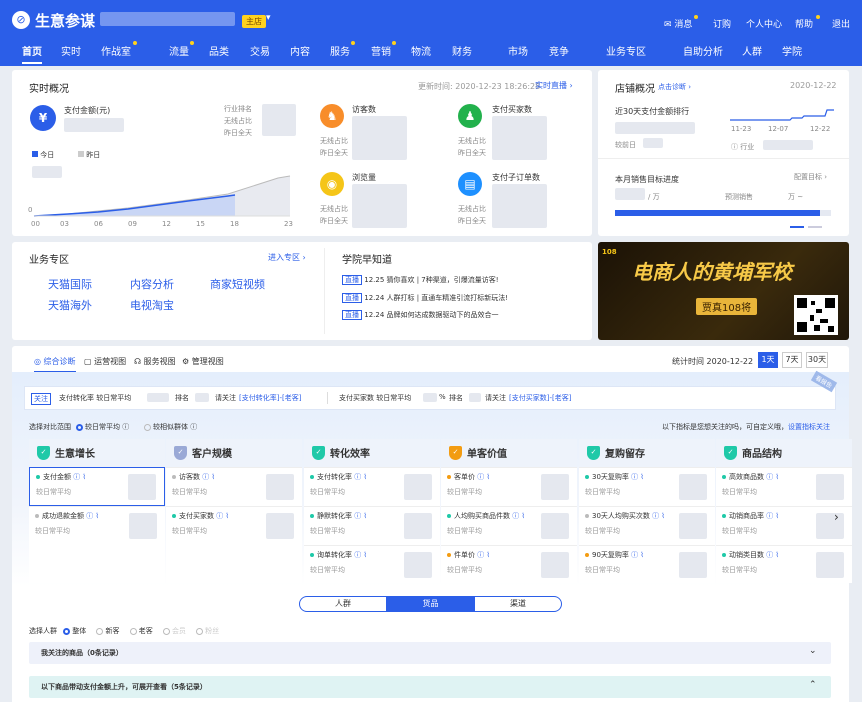 The image size is (862, 702). What do you see at coordinates (152, 284) in the screenshot?
I see `biz-link-content-analysis: 内容分析` at bounding box center [152, 284].